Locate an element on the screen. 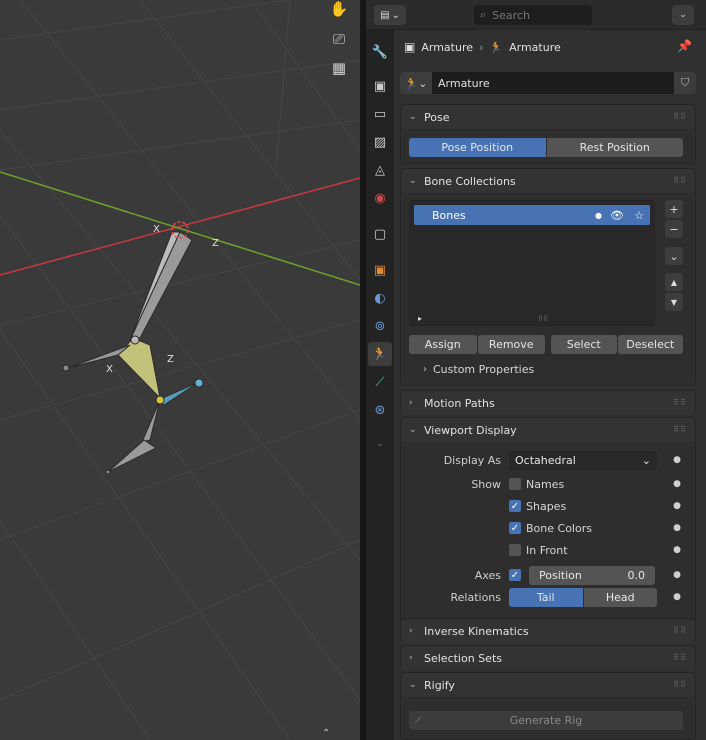  bone-constraints-tab-icon: ⊛ is located at coordinates (380, 410).